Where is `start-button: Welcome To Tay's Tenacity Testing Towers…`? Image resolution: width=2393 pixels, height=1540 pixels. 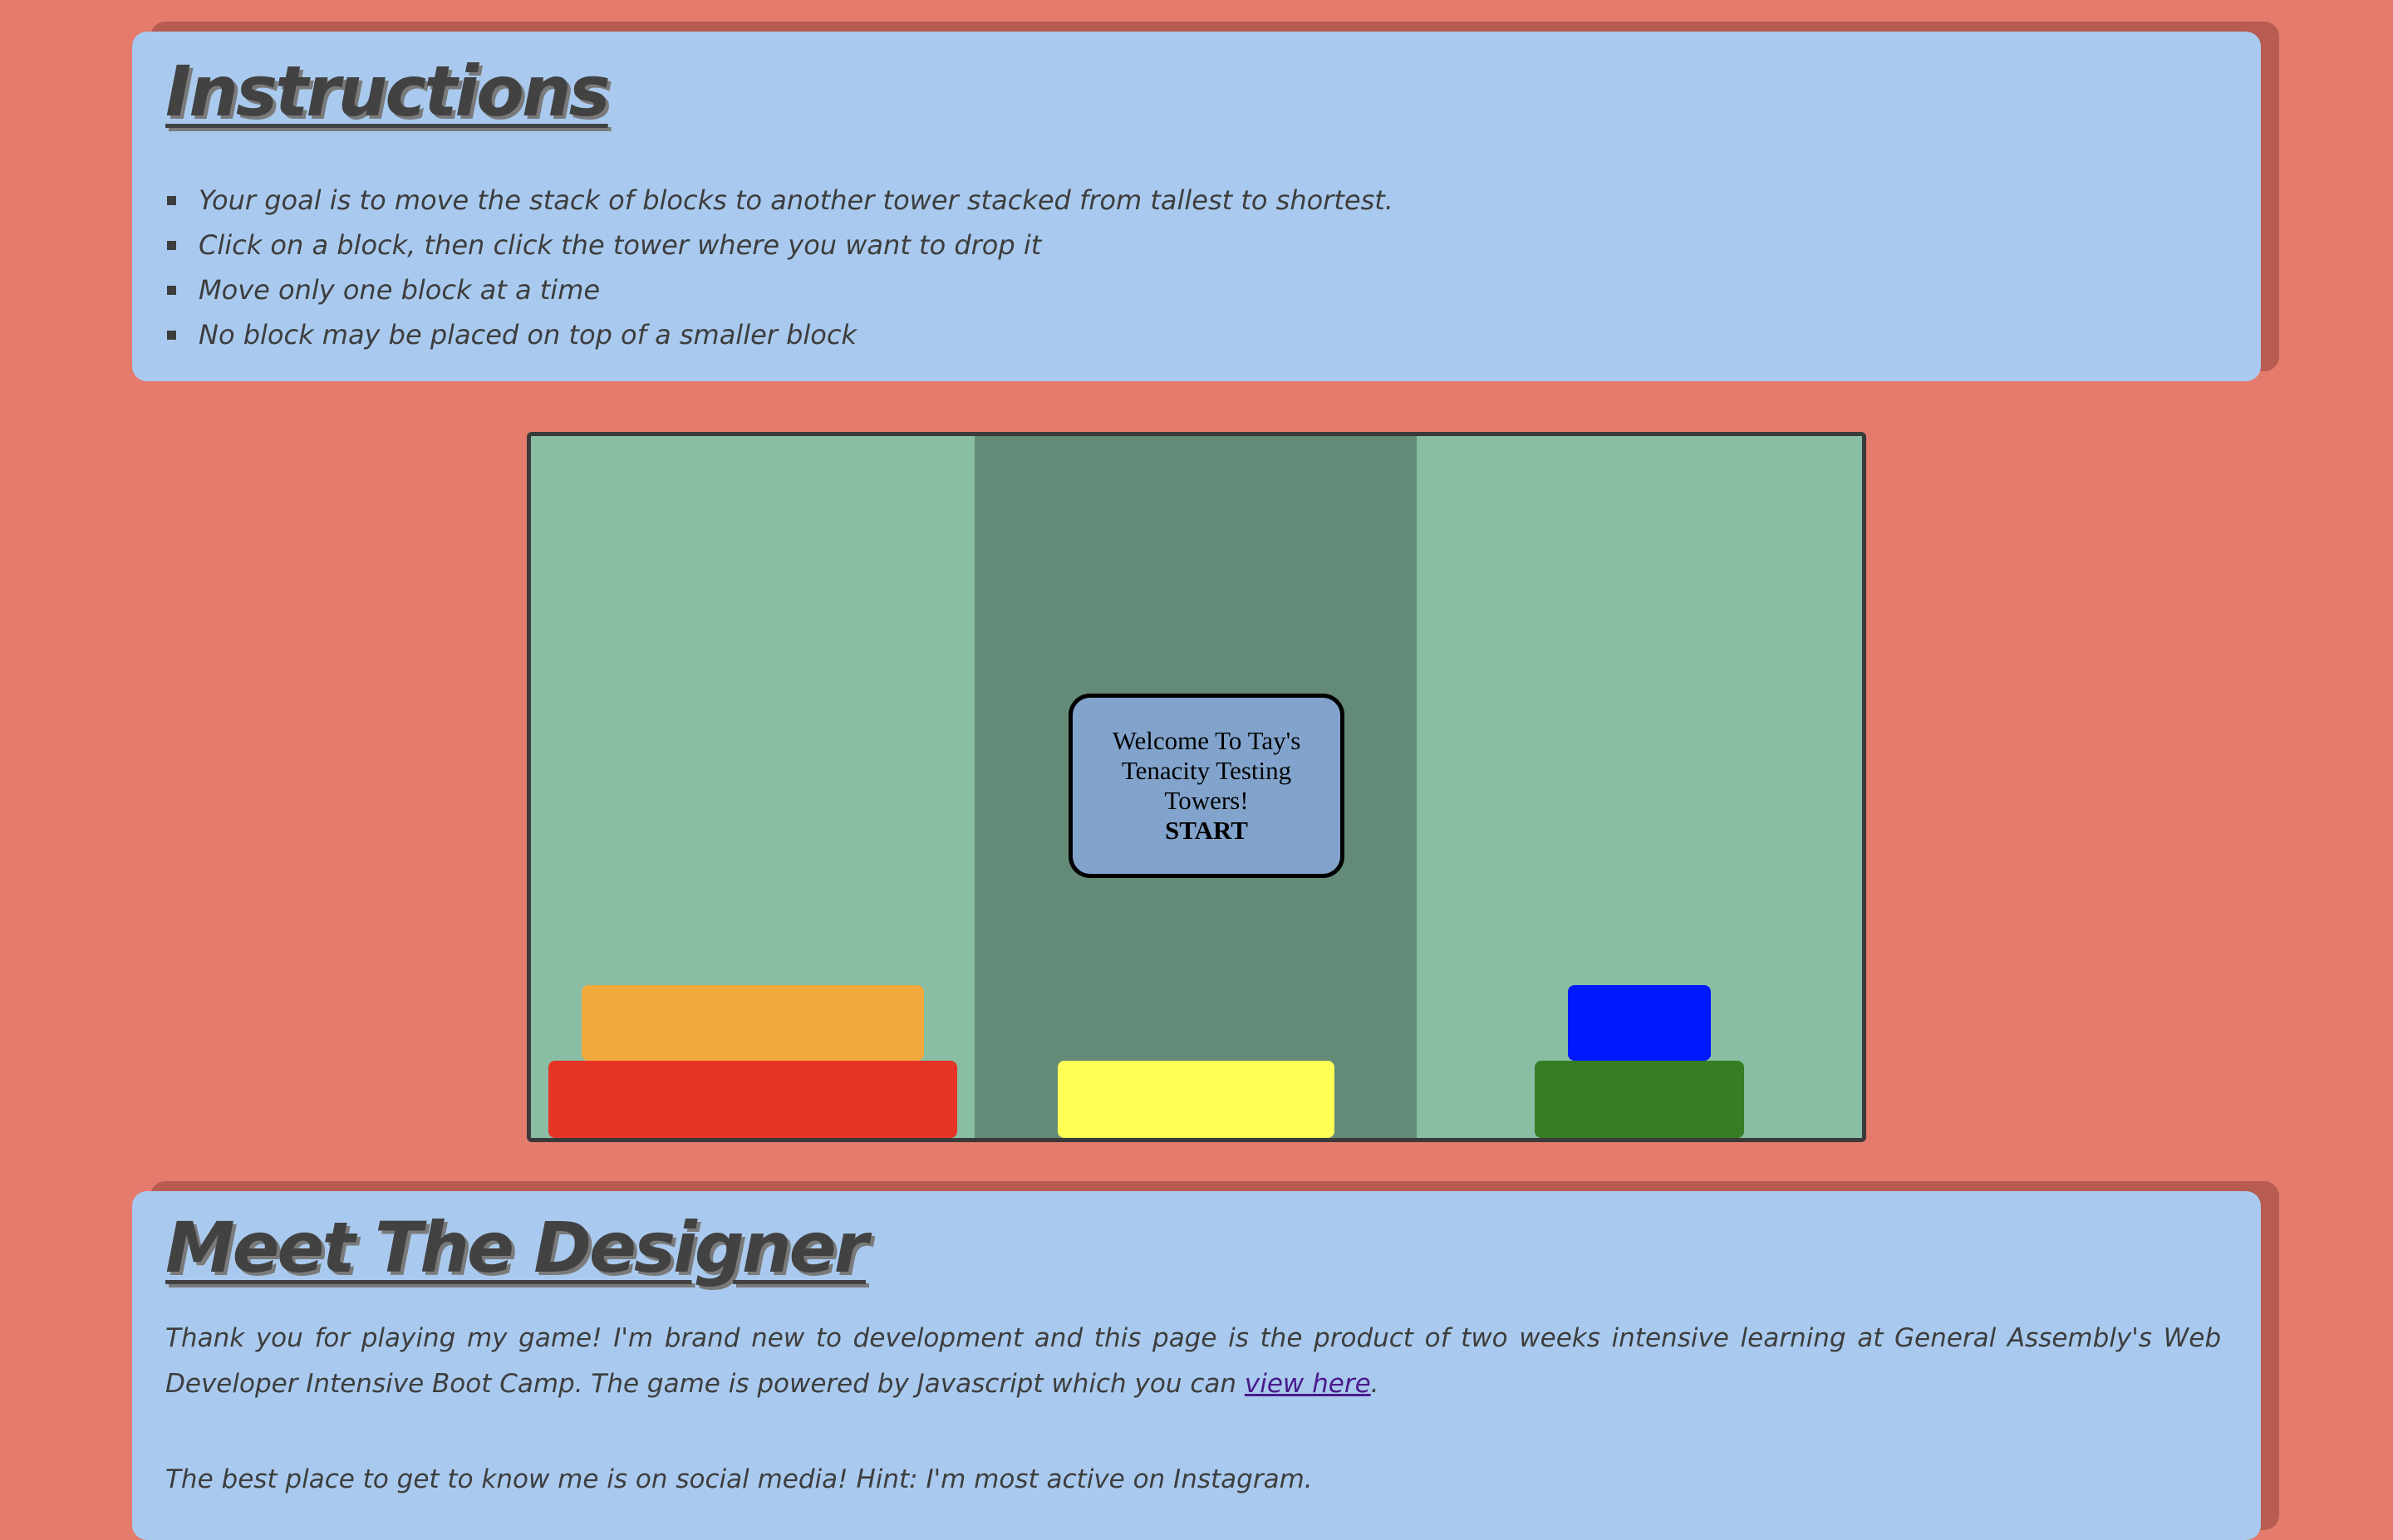 start-button: Welcome To Tay's Tenacity Testing Towers… is located at coordinates (1206, 786).